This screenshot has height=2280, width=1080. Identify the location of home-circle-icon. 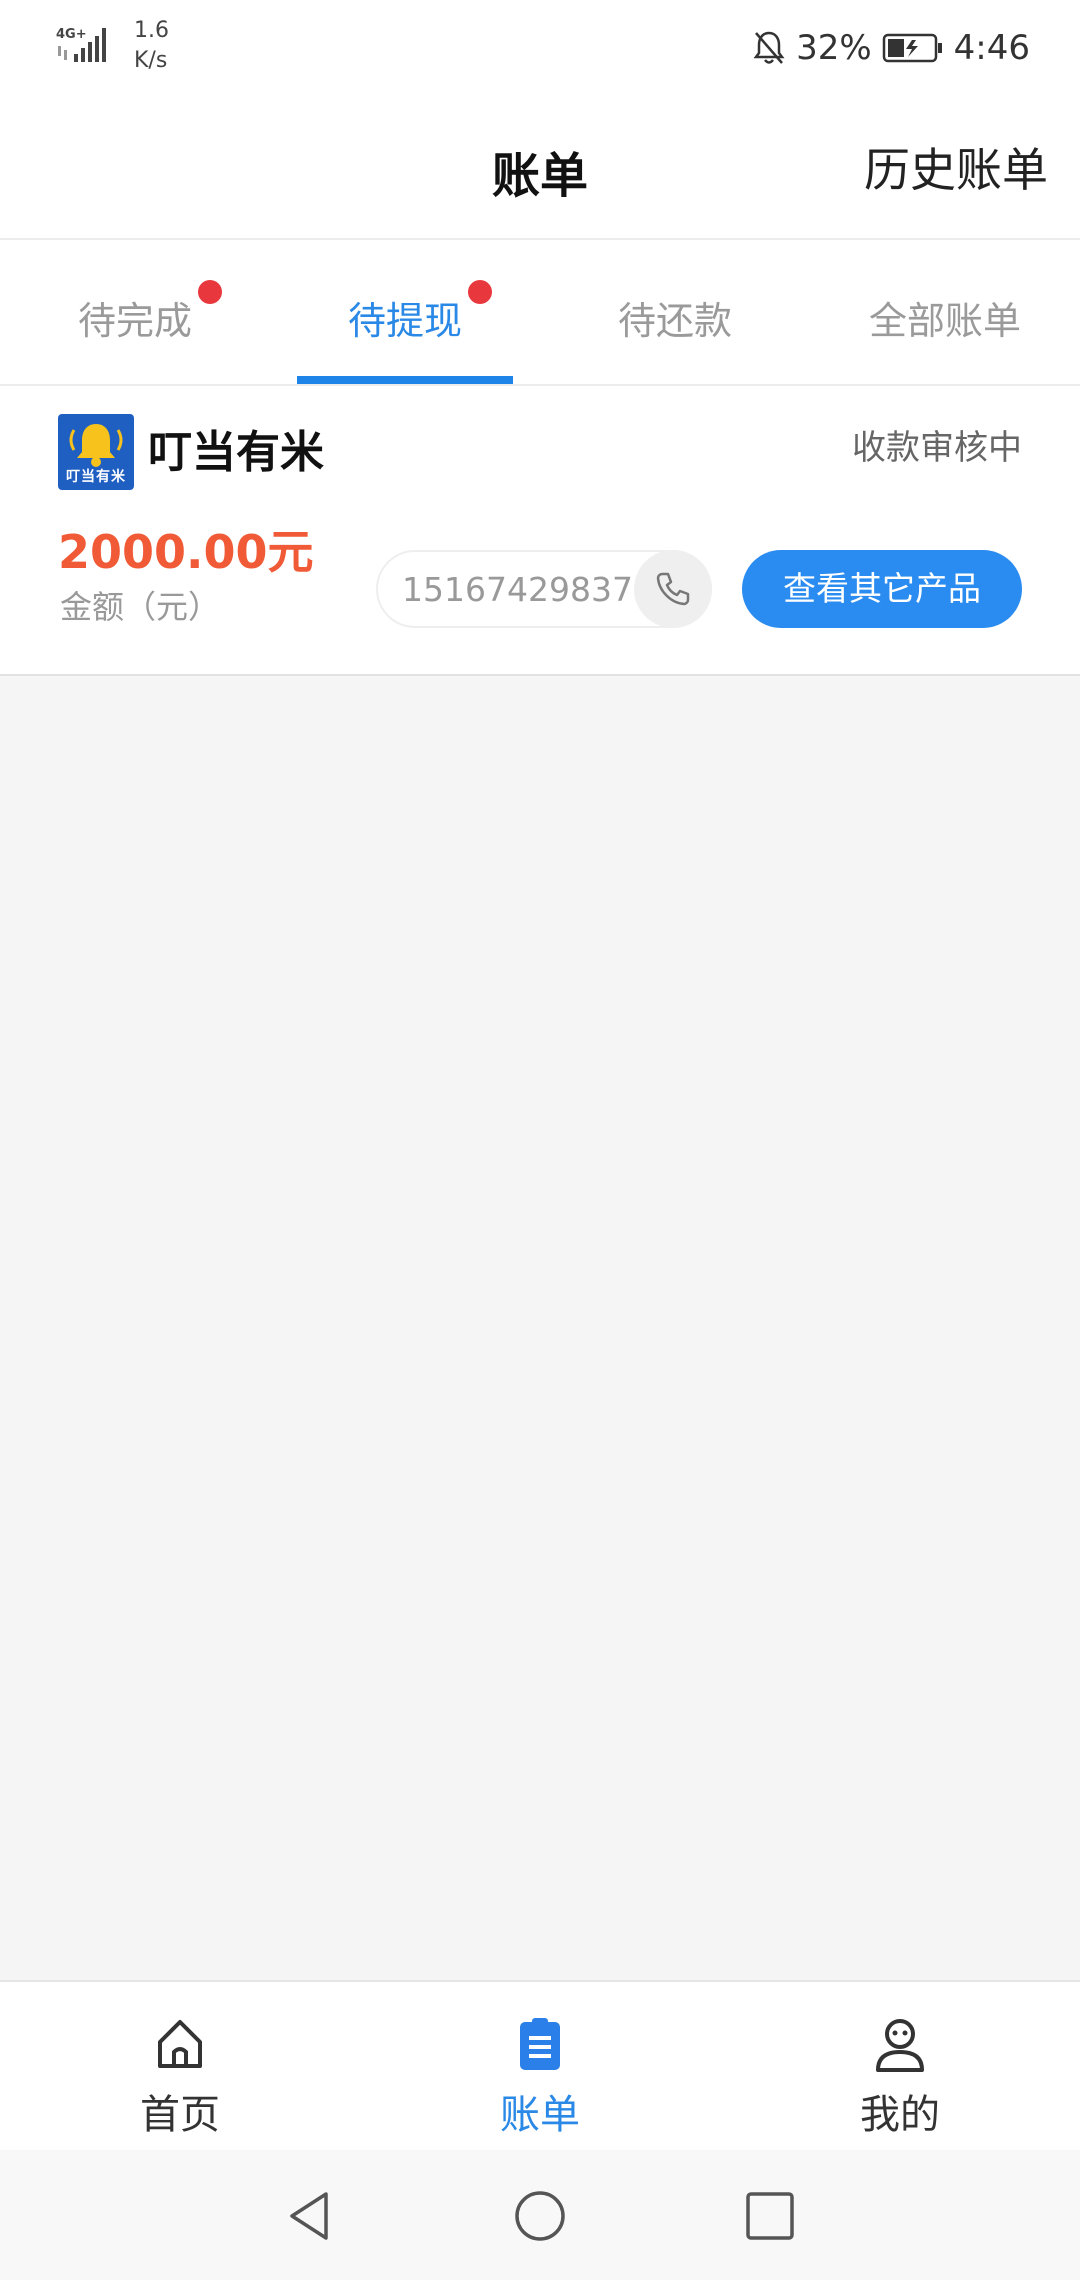
(540, 2216).